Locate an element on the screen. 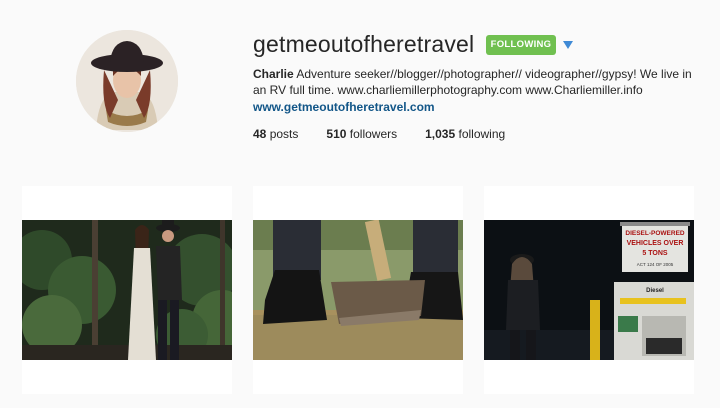 The width and height of the screenshot is (720, 408). following-button: FOLLOWING is located at coordinates (521, 45).